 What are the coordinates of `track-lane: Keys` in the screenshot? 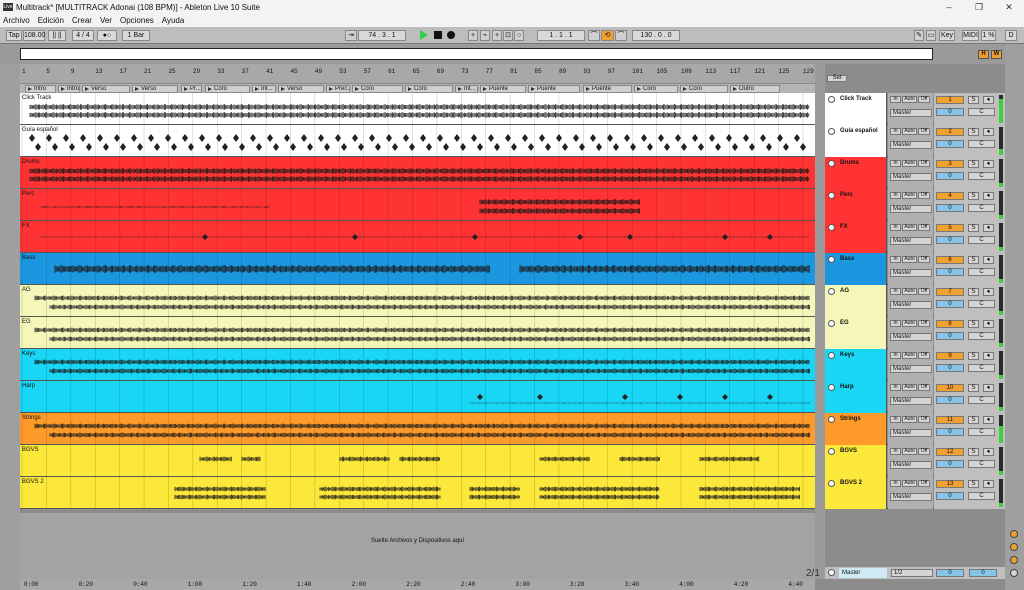 It's located at (417, 365).